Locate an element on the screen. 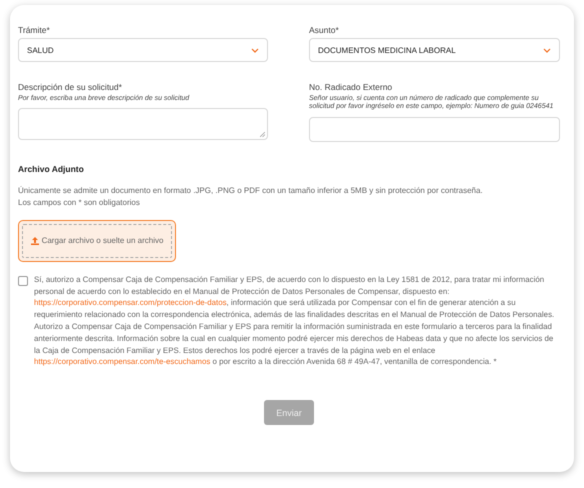  help-text: Únicamente se admite un documento en formato .JPG, .PNG o PDF con un tamaño inferior a 5MB y sin protección por contraseña. is located at coordinates (251, 190).